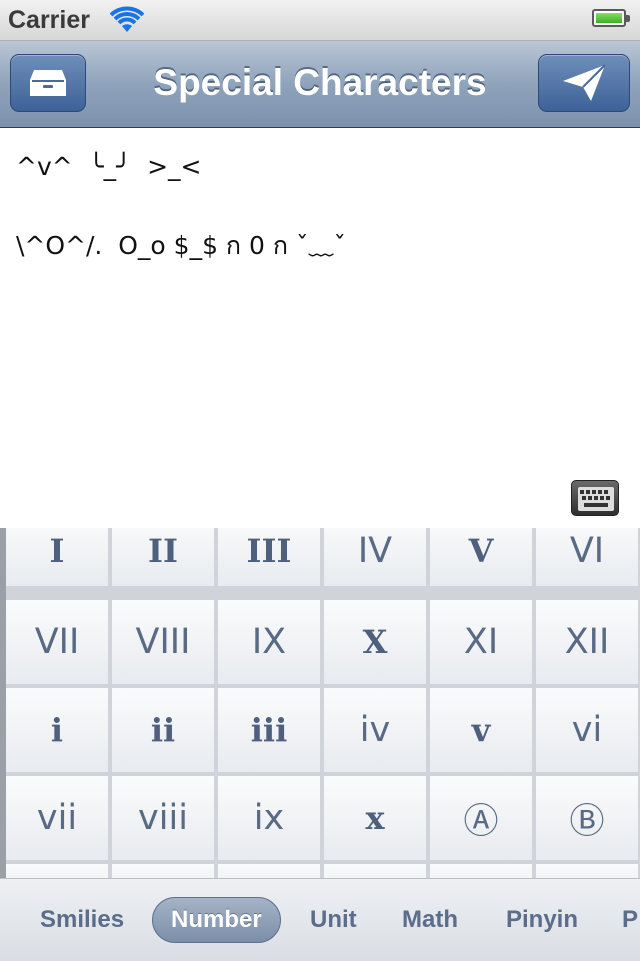 The width and height of the screenshot is (640, 961). What do you see at coordinates (181, 245) in the screenshot?
I see `text-line-2: \^O^/. O_o $_$ ก 0 ก ˇ﹏ˇ` at bounding box center [181, 245].